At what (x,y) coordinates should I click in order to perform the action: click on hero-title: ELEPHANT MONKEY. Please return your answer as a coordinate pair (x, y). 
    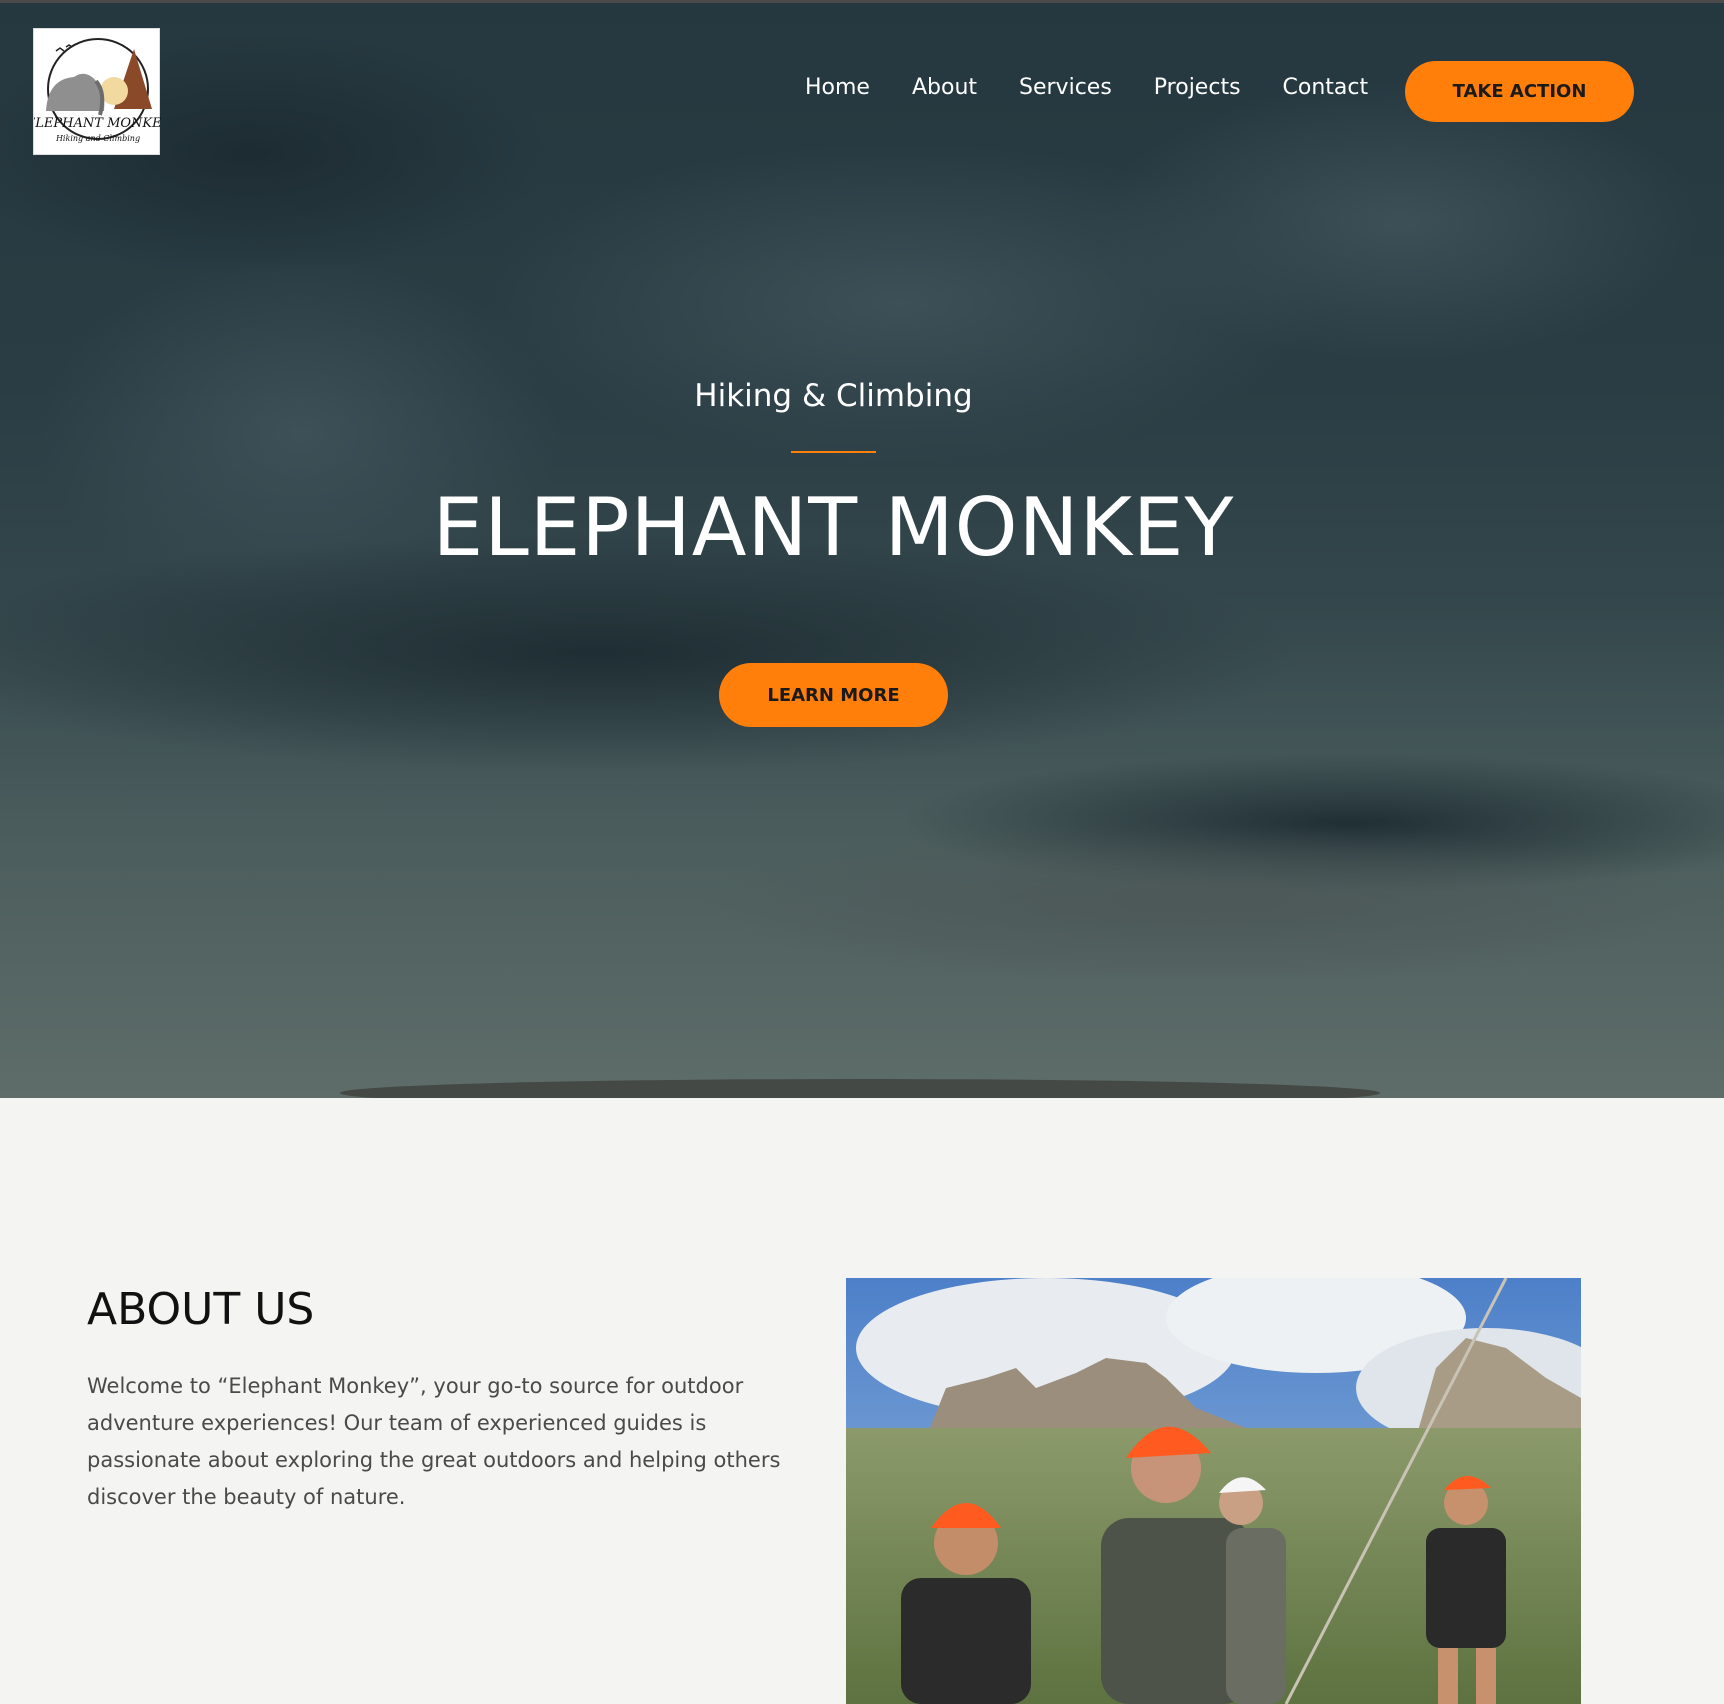
    Looking at the image, I should click on (833, 527).